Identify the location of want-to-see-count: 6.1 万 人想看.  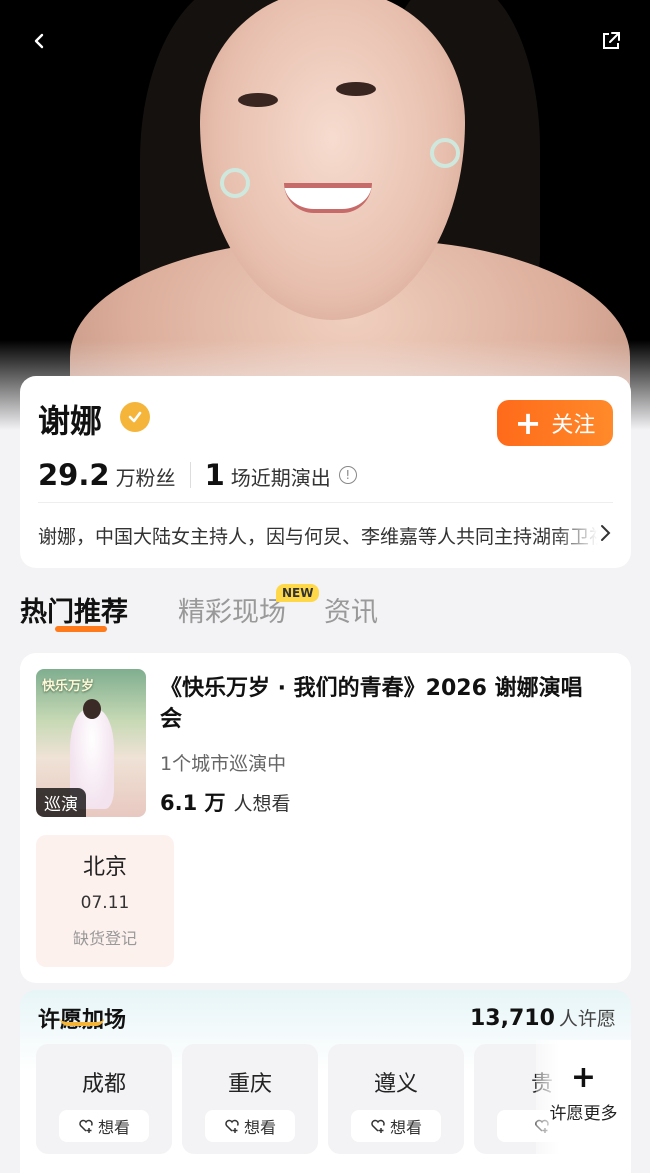
(225, 802).